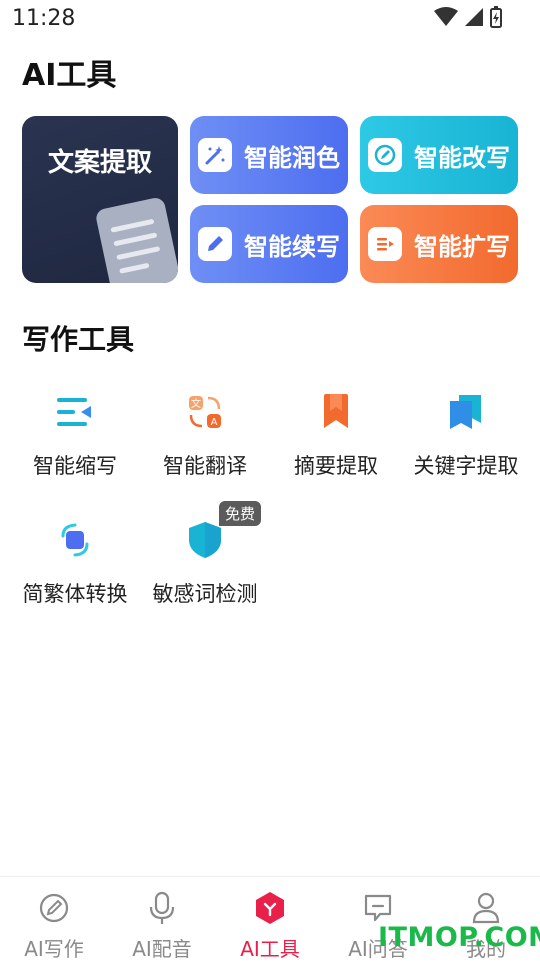 The image size is (540, 962). I want to click on microphone-icon, so click(162, 908).